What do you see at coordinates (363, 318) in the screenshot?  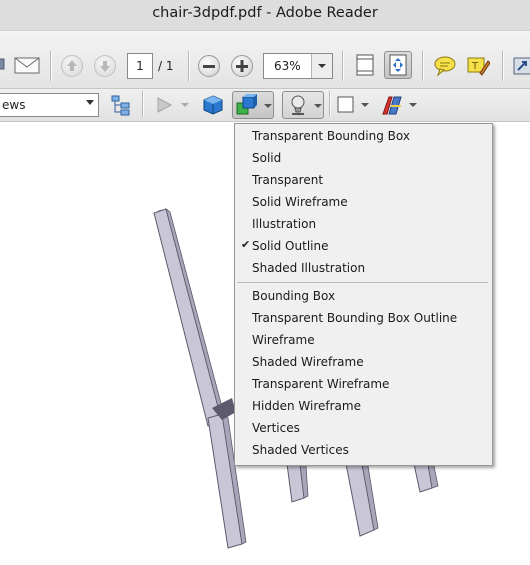 I see `menu-item-transparent-bounding-box-outline: Transparent Bounding Box Outline` at bounding box center [363, 318].